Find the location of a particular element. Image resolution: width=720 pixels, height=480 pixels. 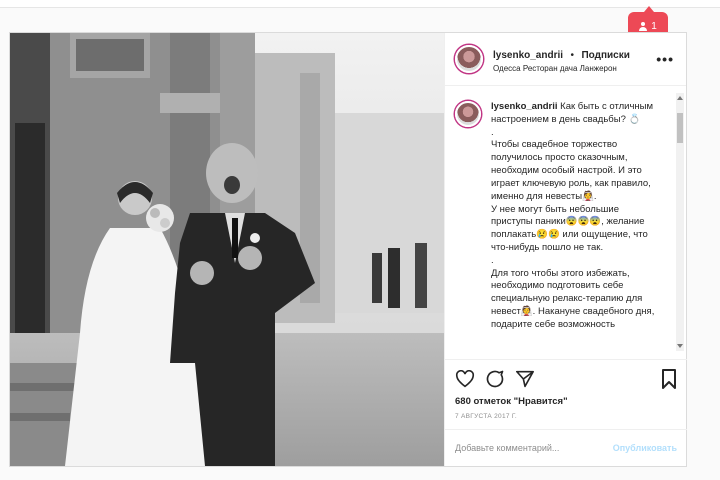

share-icon is located at coordinates (525, 379).